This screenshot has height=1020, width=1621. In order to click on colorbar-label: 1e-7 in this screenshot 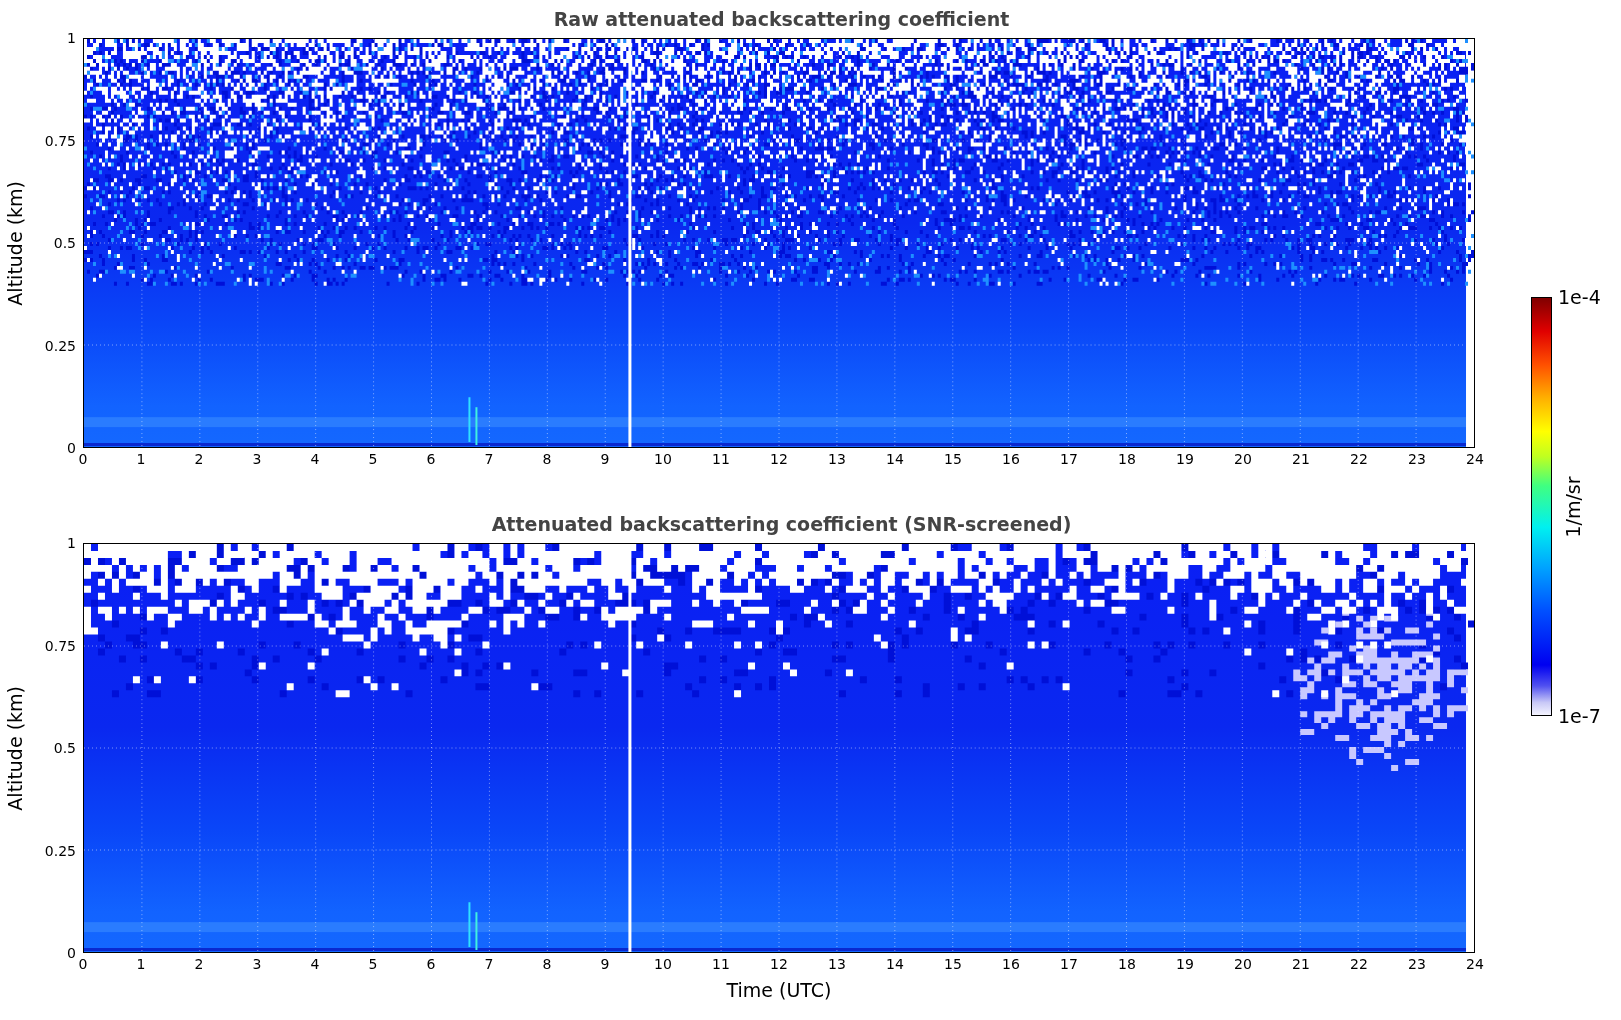, I will do `click(1579, 716)`.